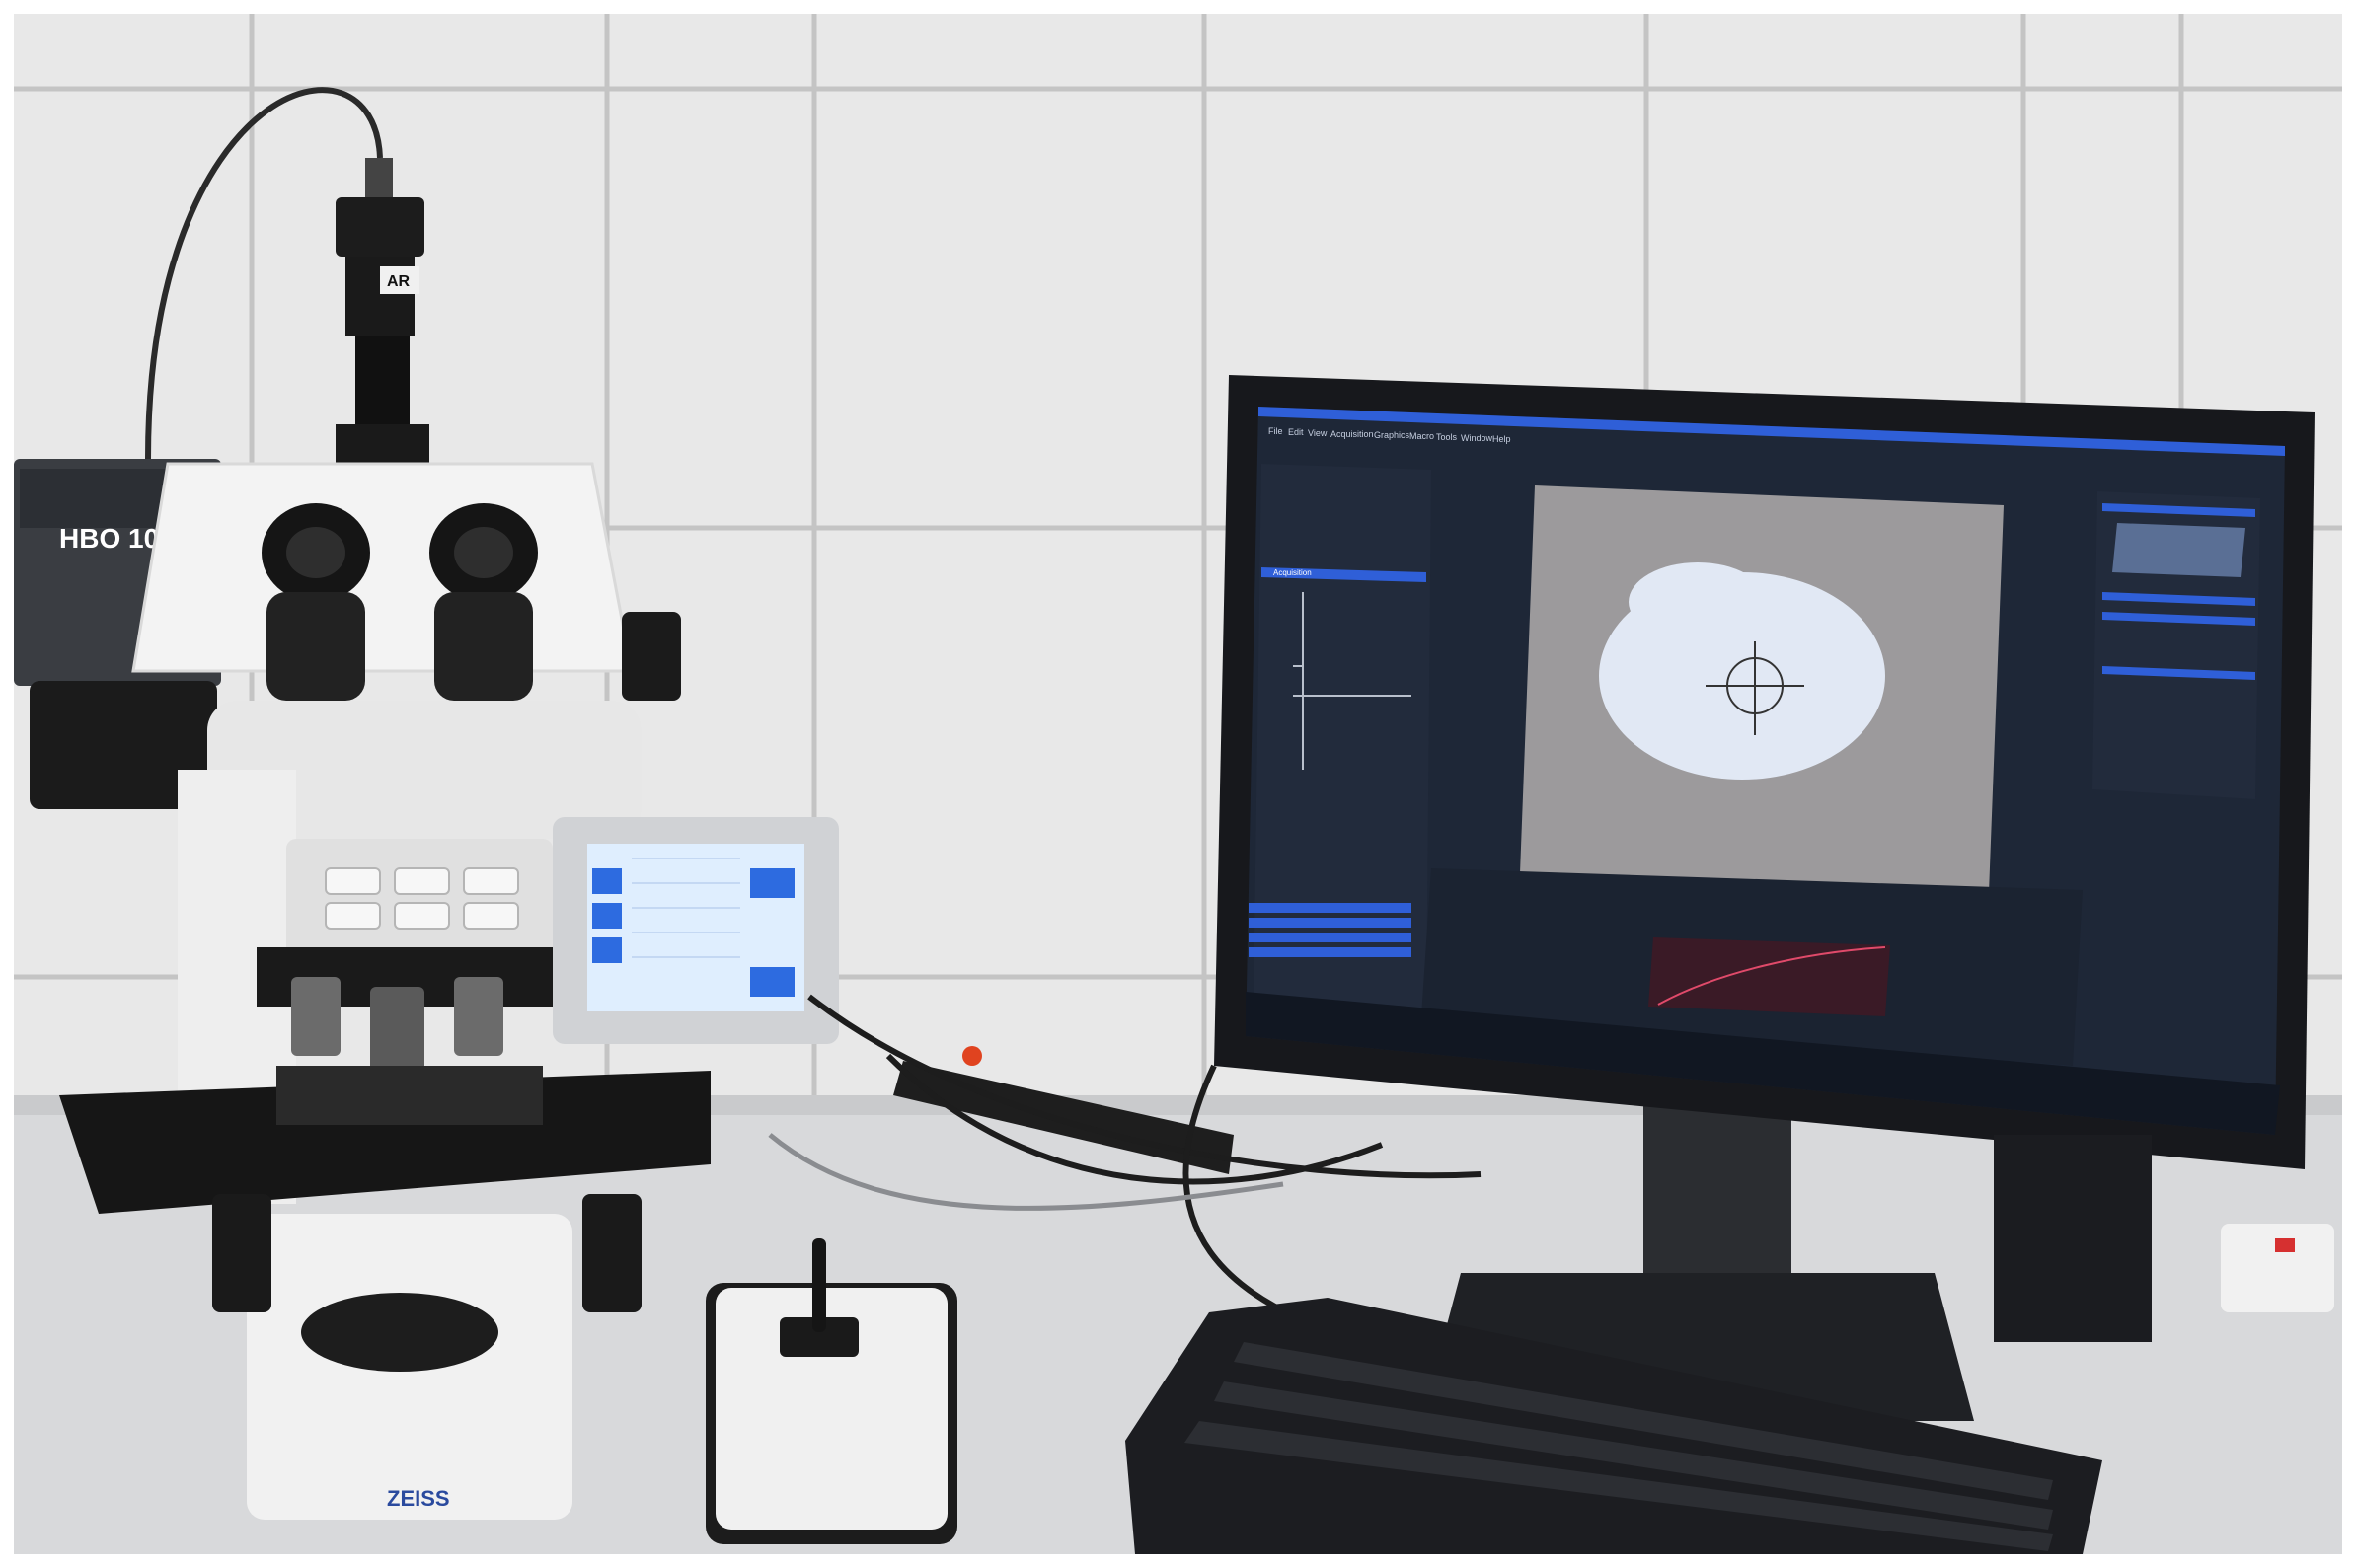 The height and width of the screenshot is (1568, 2356). Describe the element at coordinates (1275, 431) in the screenshot. I see `menu-item: File` at that location.